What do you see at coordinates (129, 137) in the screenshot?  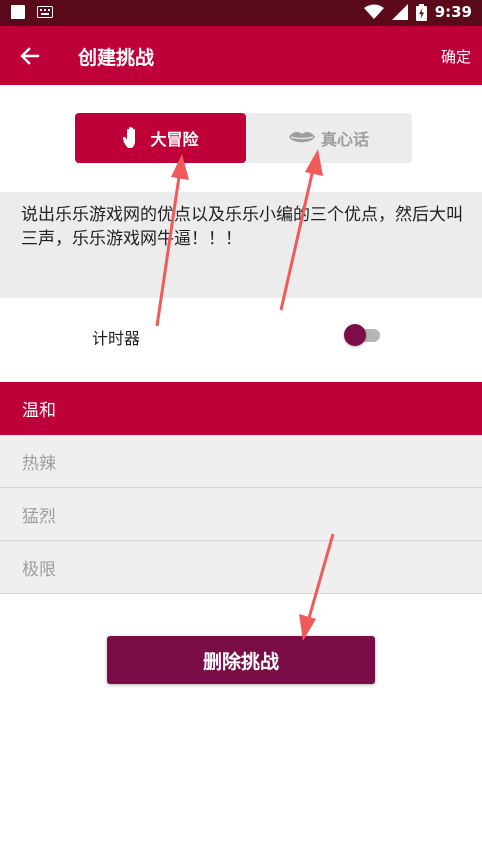 I see `hand-icon` at bounding box center [129, 137].